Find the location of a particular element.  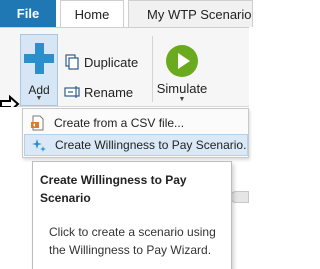

duplicate-icon is located at coordinates (72, 62).